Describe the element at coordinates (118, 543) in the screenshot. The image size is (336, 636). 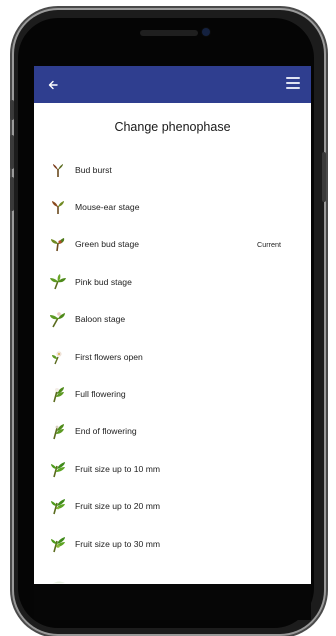
I see `phenophase-label: Fruit size up to 30 mm` at that location.